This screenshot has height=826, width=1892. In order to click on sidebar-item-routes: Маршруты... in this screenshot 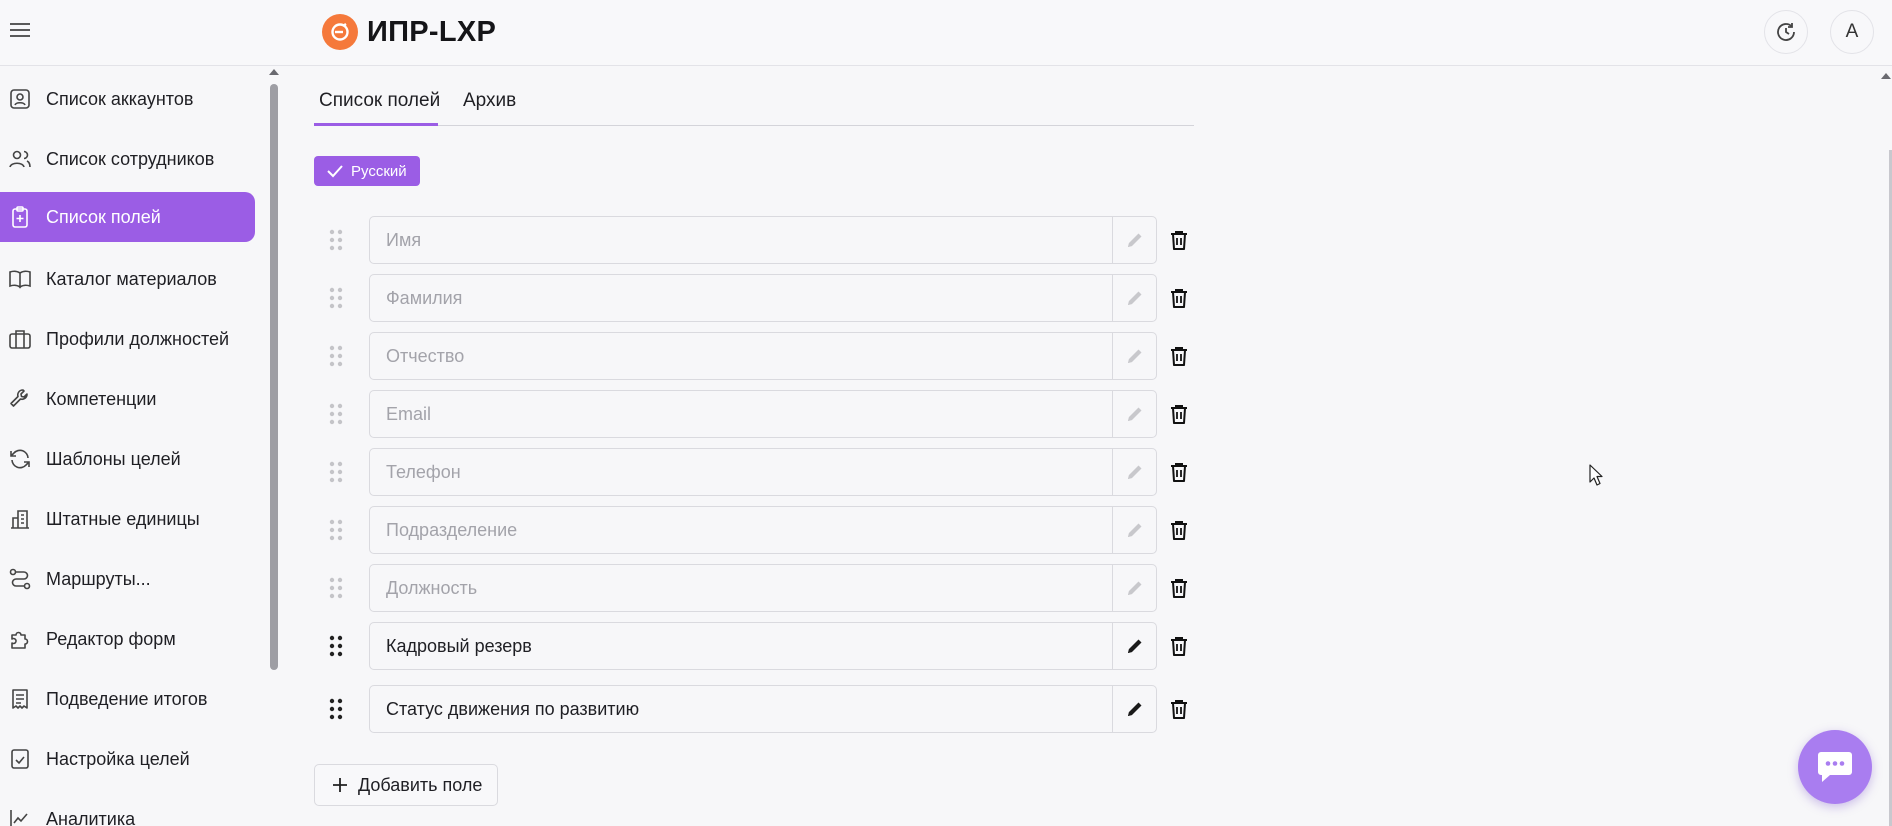, I will do `click(127, 579)`.